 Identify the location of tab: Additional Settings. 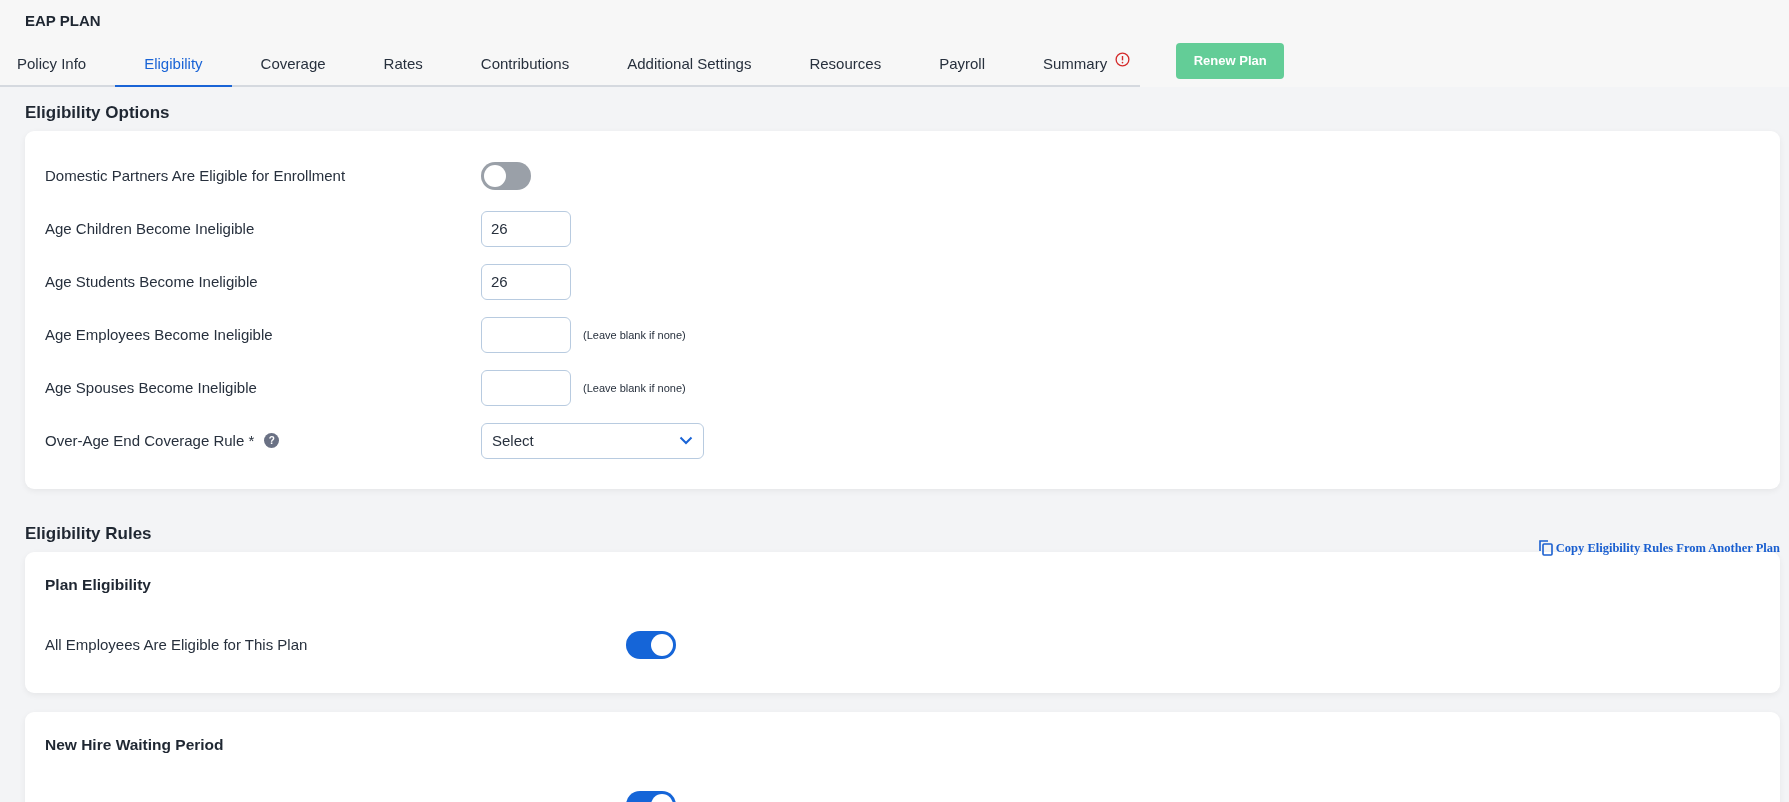
(689, 64).